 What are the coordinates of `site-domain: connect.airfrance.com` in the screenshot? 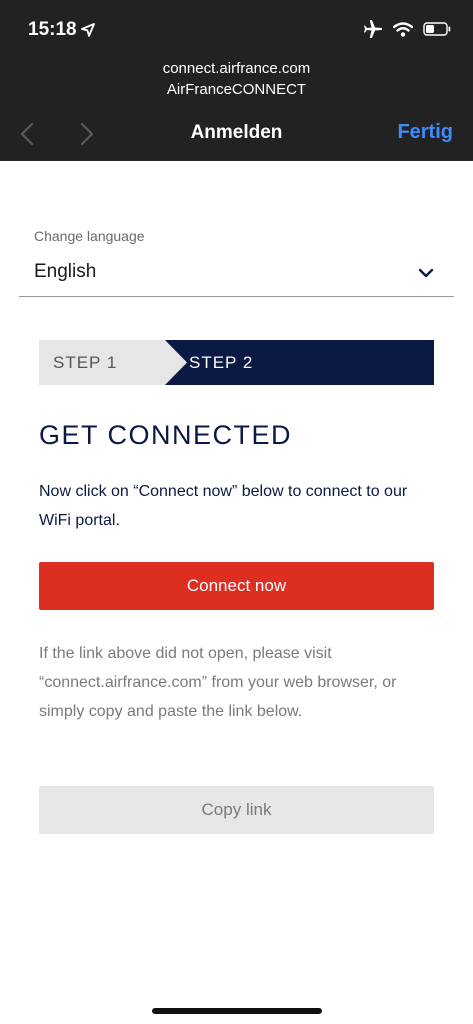 It's located at (236, 68).